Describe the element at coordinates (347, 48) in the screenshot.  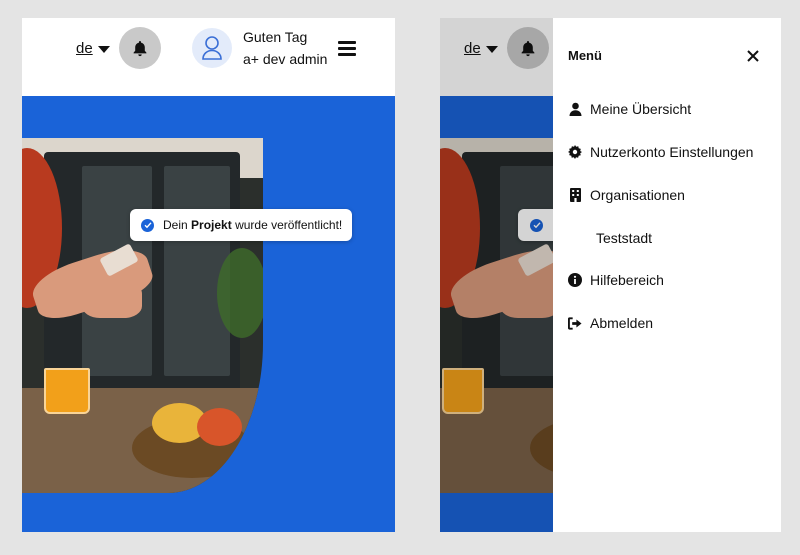
I see `hamburger-menu-button` at that location.